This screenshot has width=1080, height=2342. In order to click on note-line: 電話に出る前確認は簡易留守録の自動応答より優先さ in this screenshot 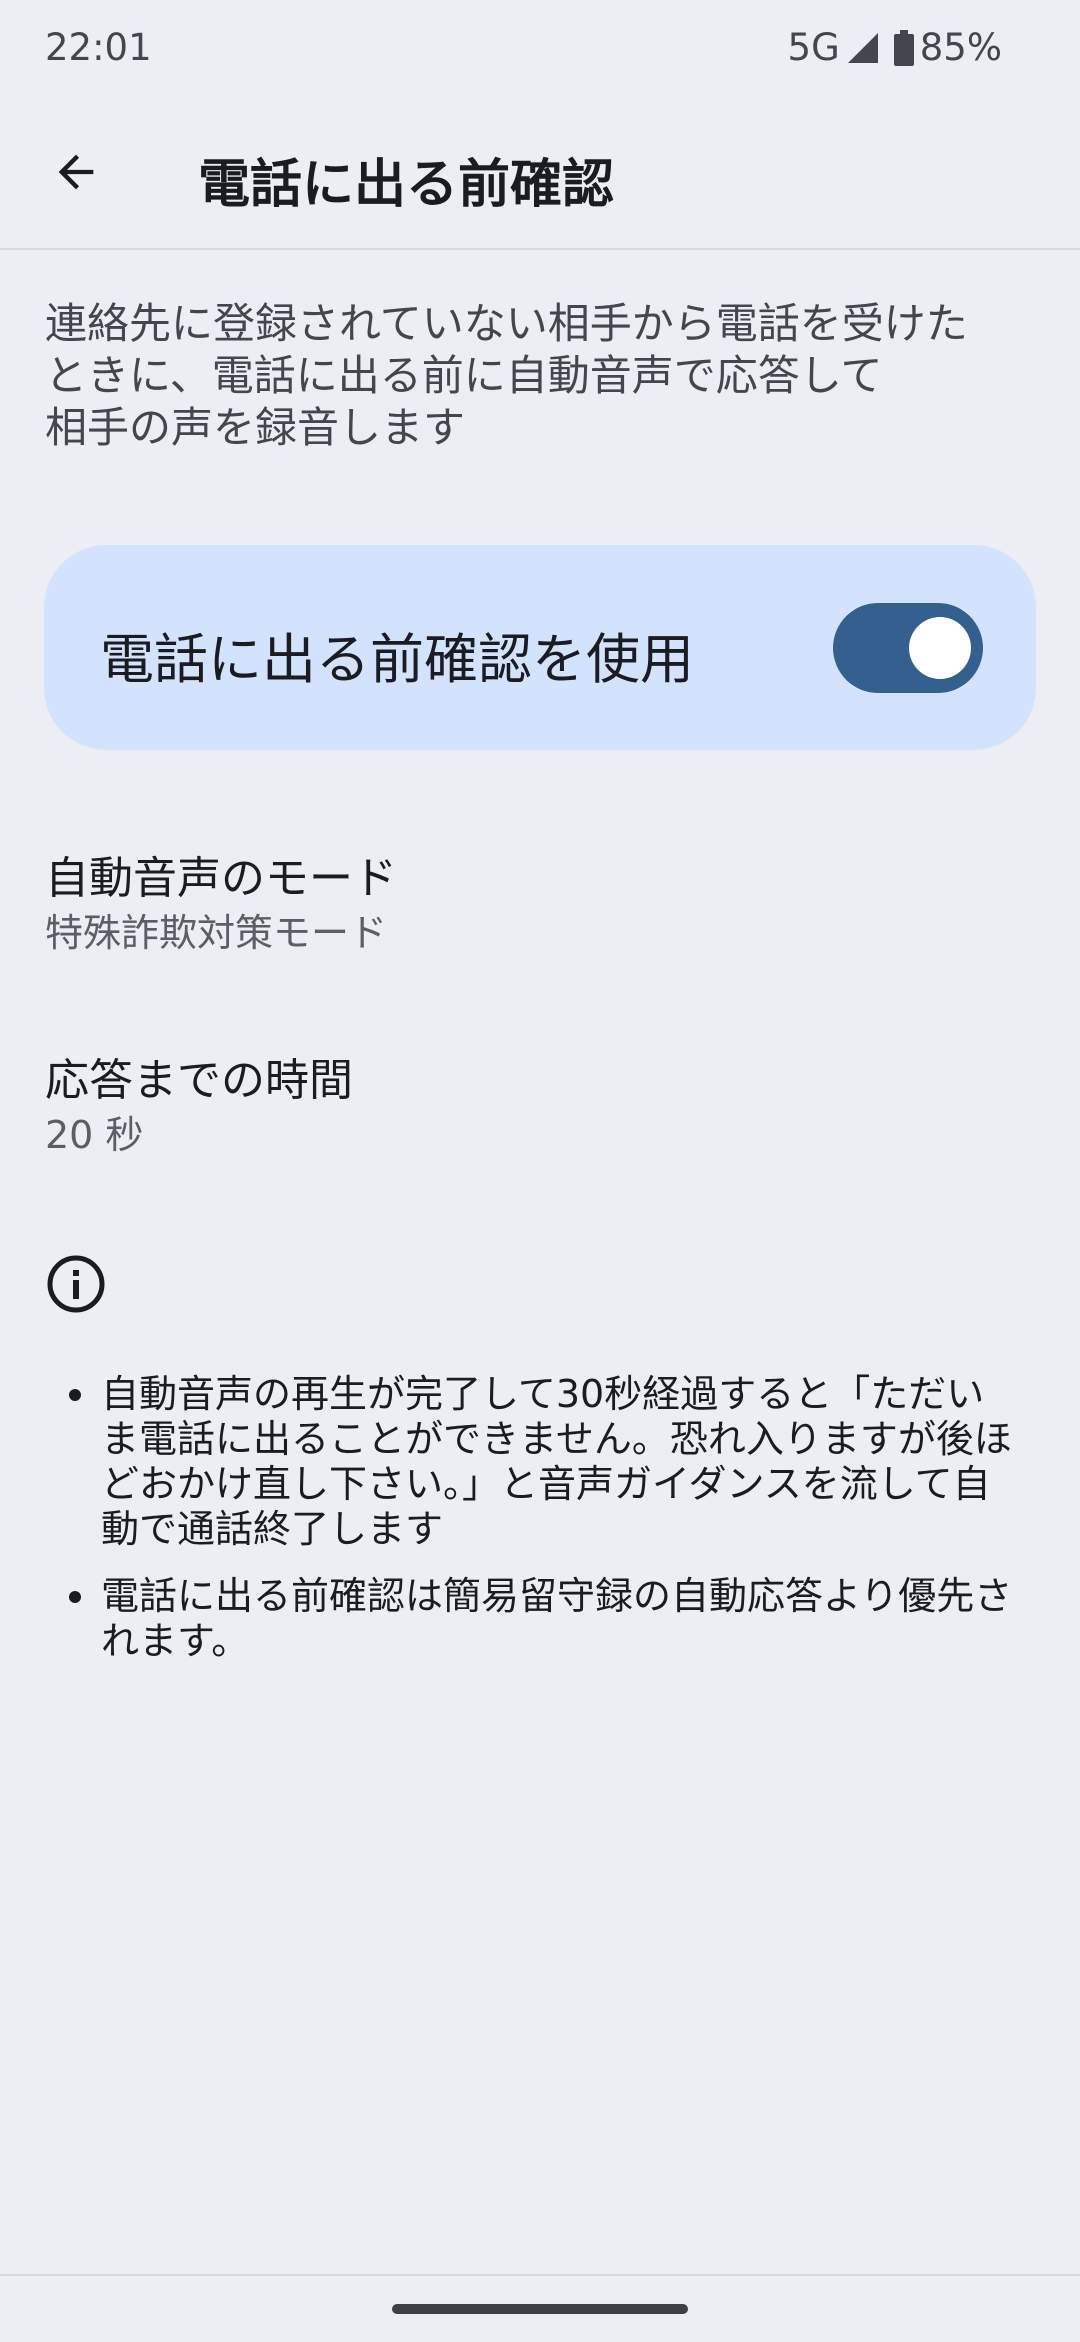, I will do `click(557, 1596)`.